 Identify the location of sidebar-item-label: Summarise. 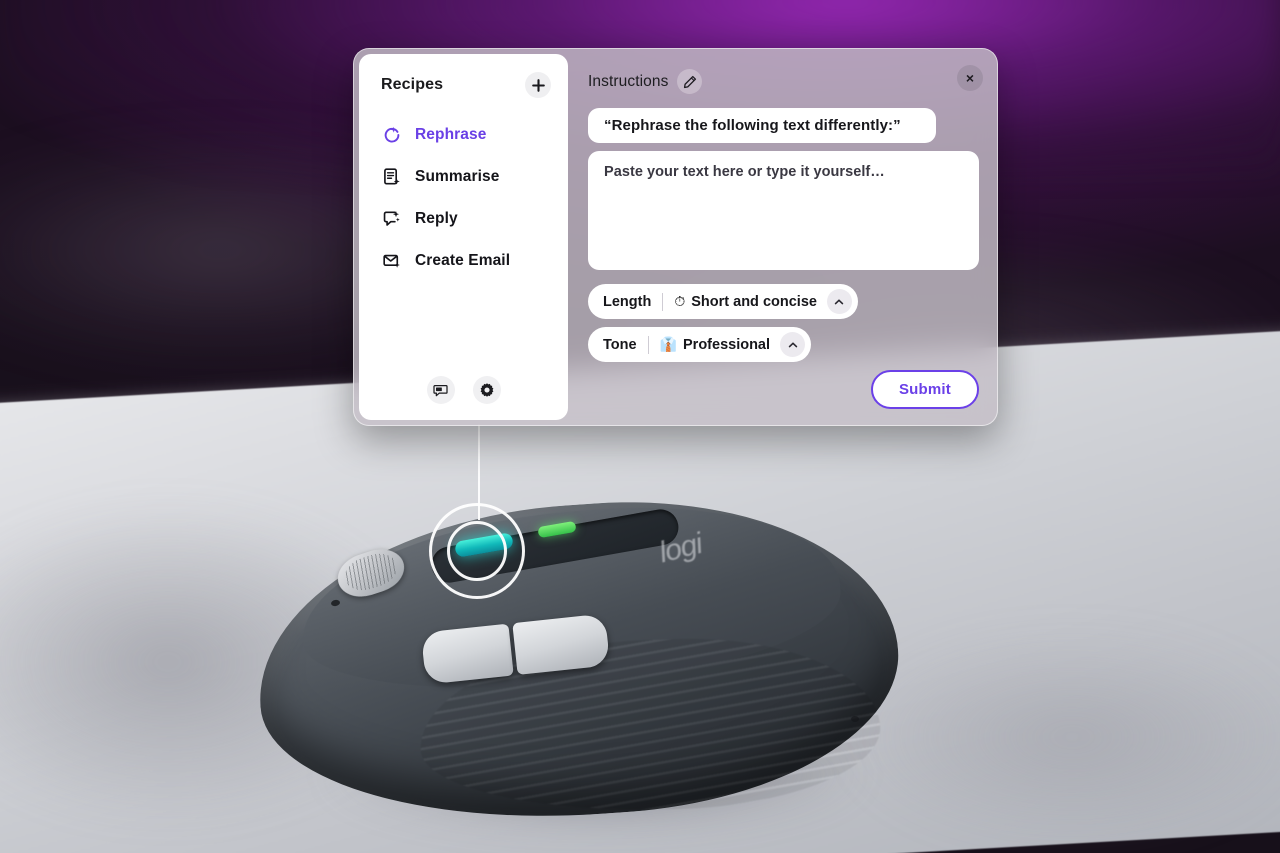
(457, 176).